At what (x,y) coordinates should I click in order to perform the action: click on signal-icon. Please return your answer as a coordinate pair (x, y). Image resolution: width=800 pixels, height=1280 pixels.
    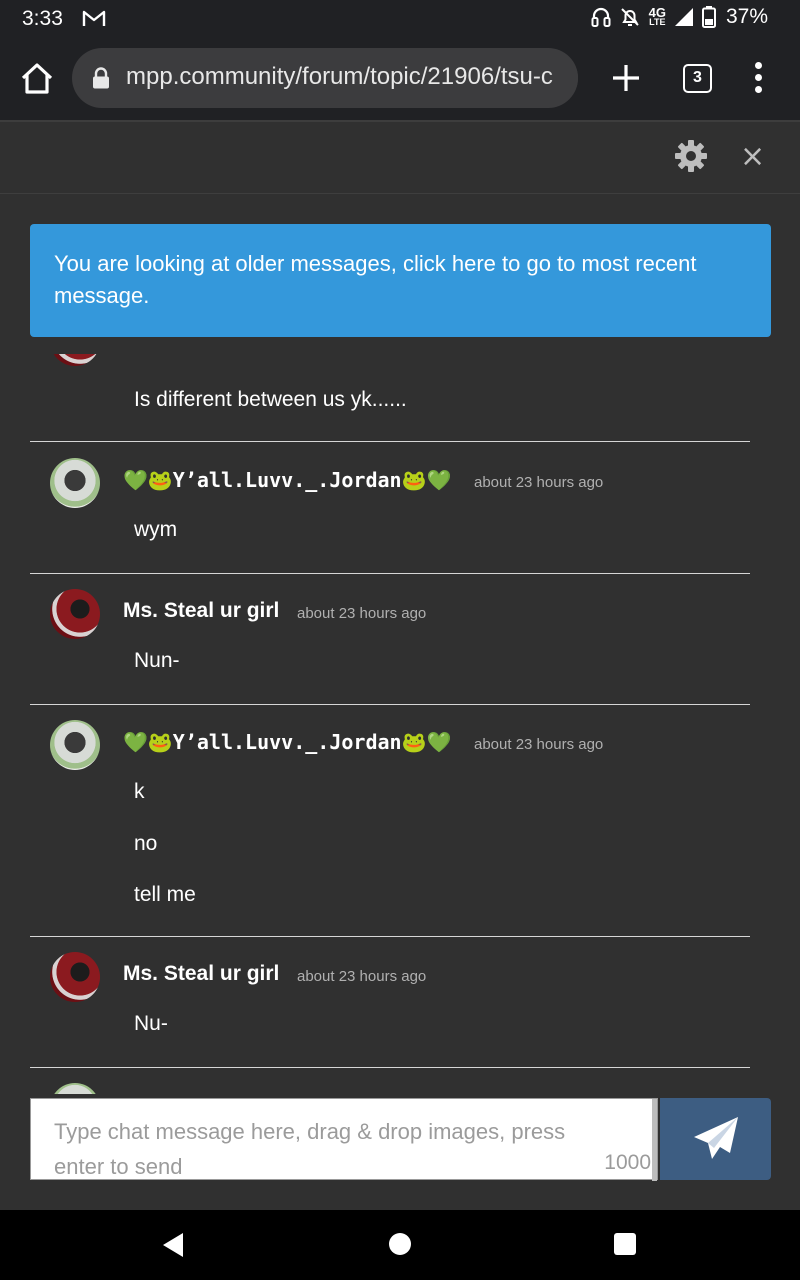
    Looking at the image, I should click on (683, 17).